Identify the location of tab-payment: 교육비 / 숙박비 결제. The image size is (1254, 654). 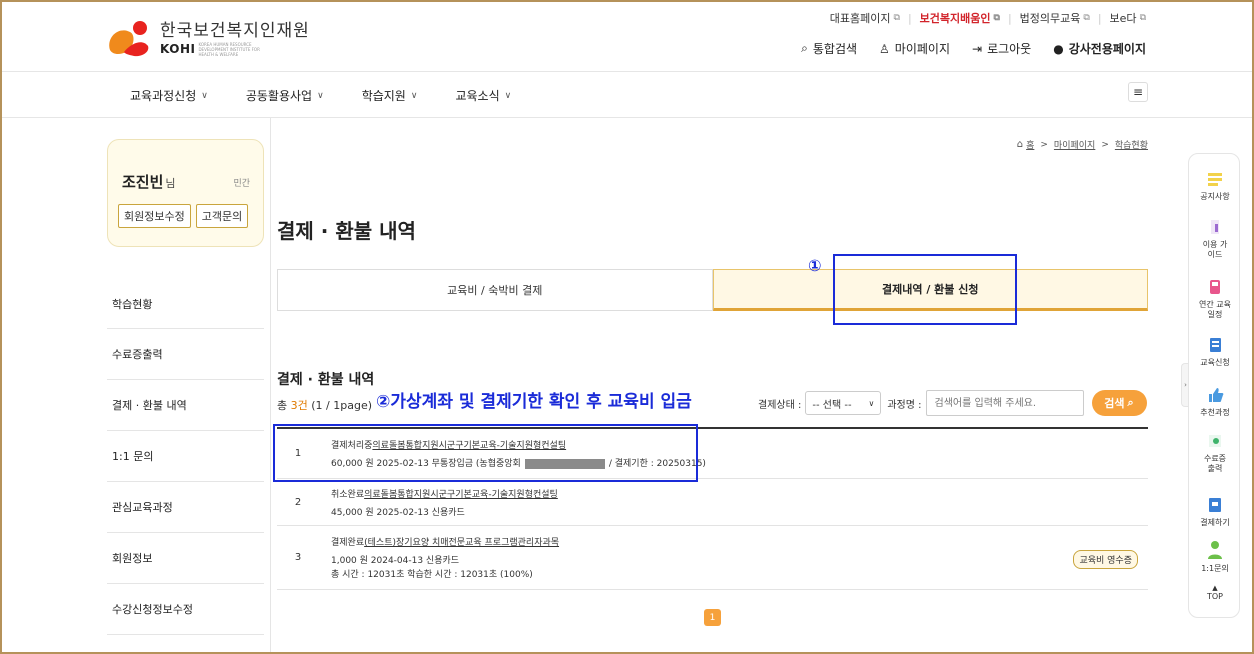
(495, 290).